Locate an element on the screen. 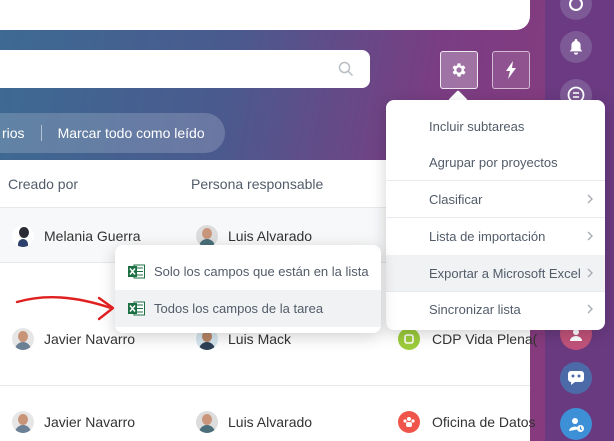 Image resolution: width=614 pixels, height=441 pixels. settings-button is located at coordinates (459, 70).